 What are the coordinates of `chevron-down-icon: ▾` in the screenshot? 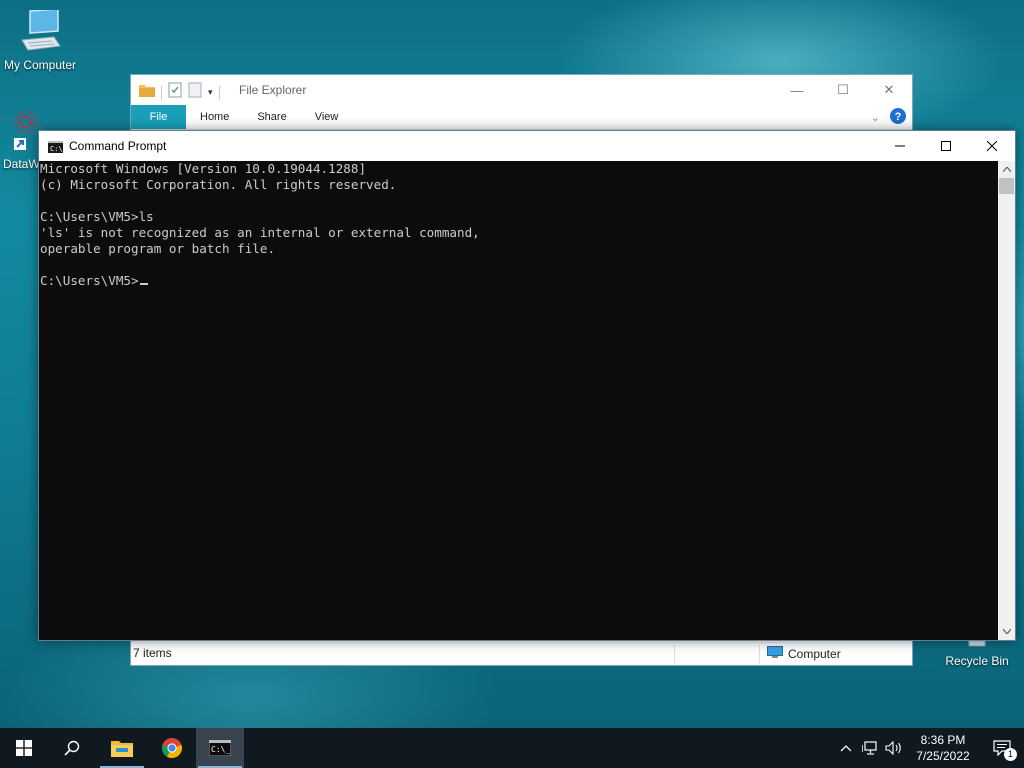 It's located at (210, 92).